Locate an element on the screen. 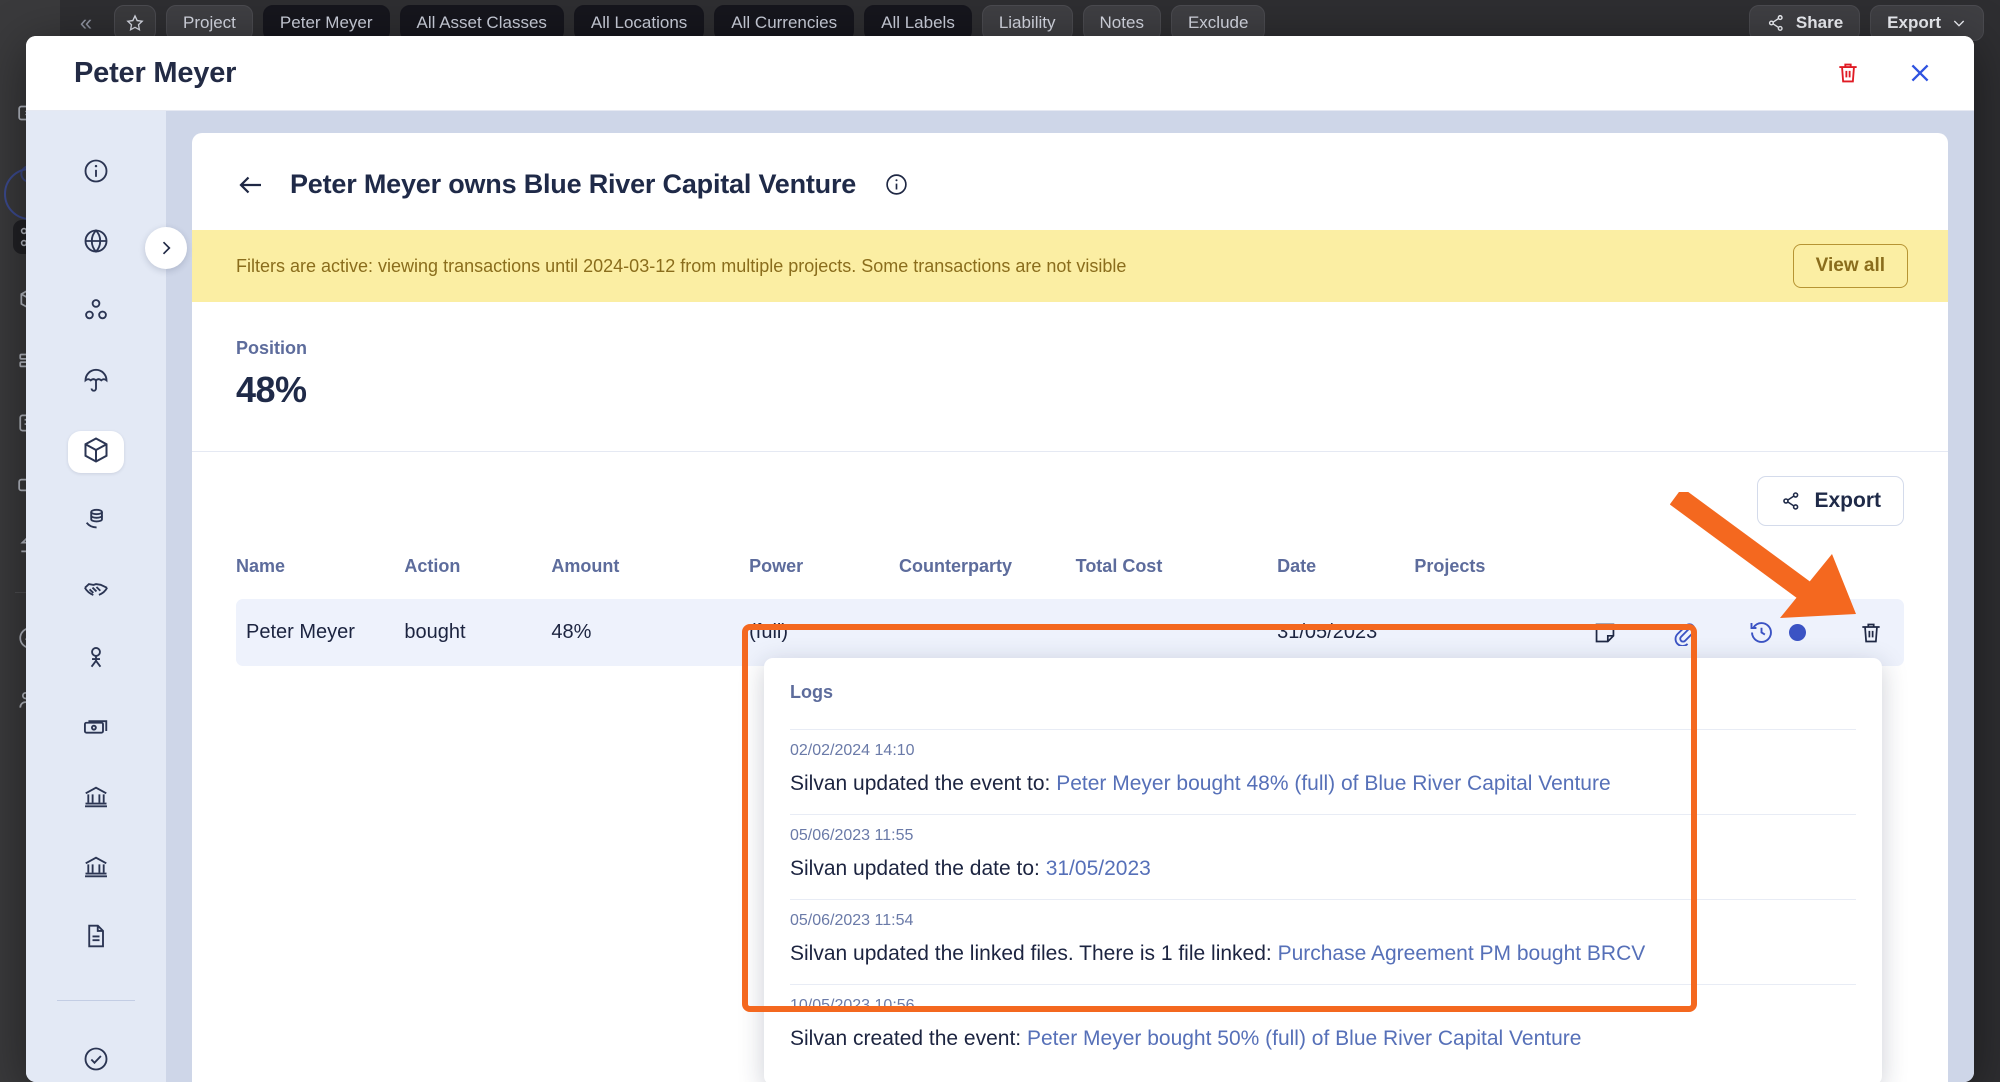 This screenshot has width=2000, height=1082. note-icon is located at coordinates (1605, 633).